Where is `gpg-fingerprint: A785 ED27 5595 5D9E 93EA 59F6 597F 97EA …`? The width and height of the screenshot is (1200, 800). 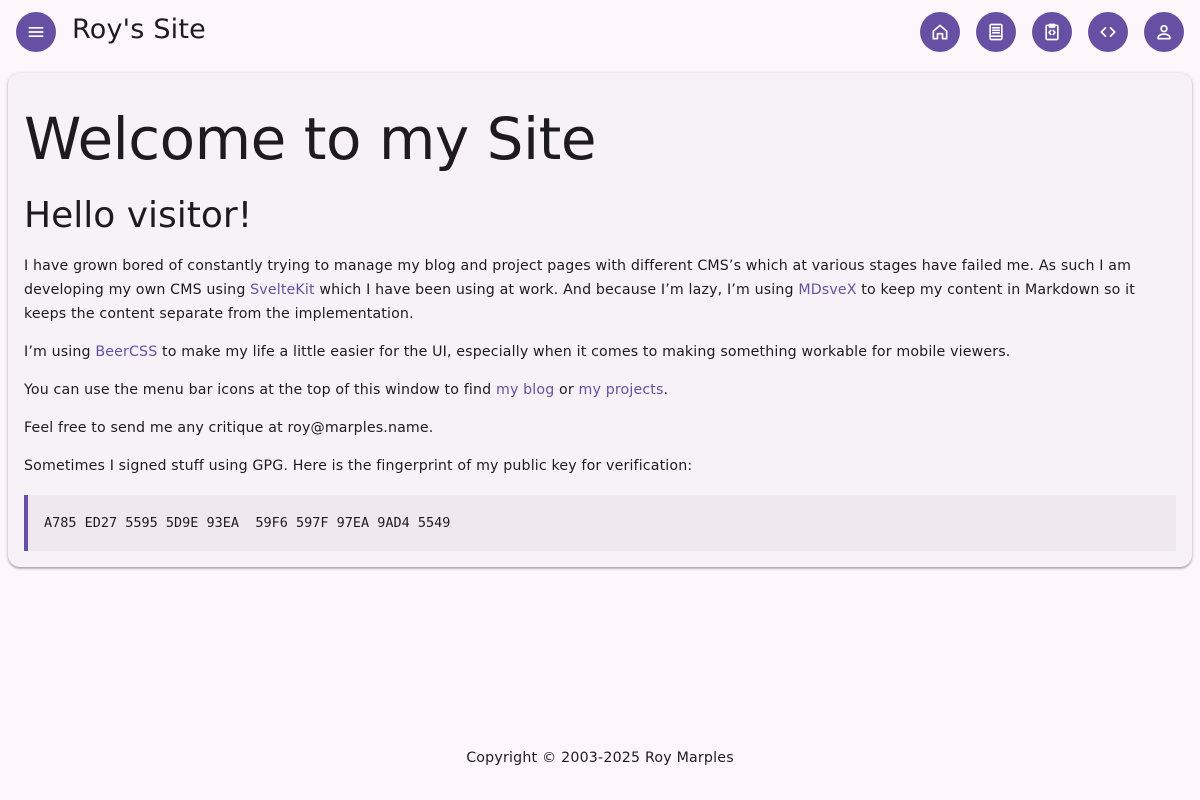
gpg-fingerprint: A785 ED27 5595 5D9E 93EA 59F6 597F 97EA … is located at coordinates (600, 523).